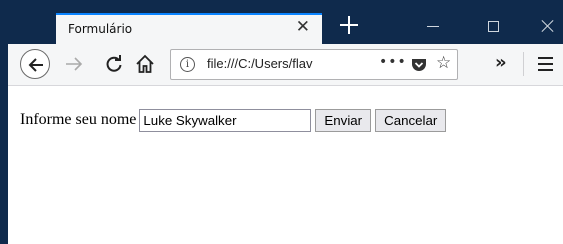 Image resolution: width=563 pixels, height=244 pixels. What do you see at coordinates (4, 122) in the screenshot?
I see `window-border` at bounding box center [4, 122].